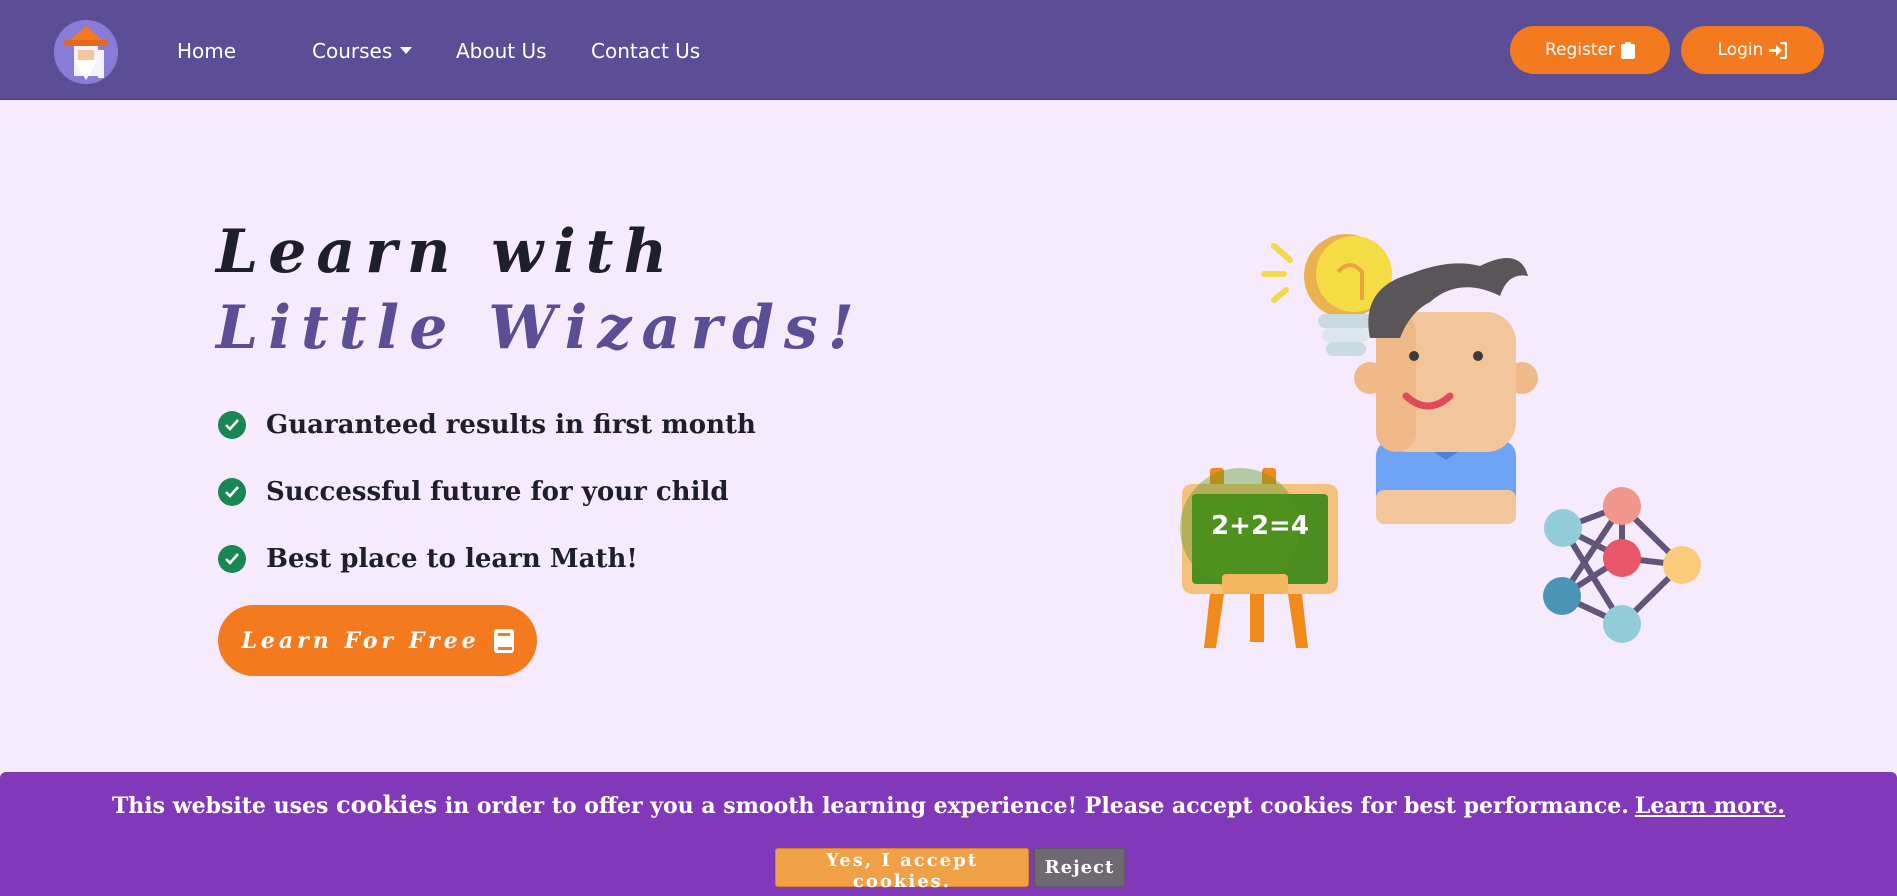 Image resolution: width=1897 pixels, height=896 pixels. I want to click on chalkboard-text: 2+2=4, so click(1260, 526).